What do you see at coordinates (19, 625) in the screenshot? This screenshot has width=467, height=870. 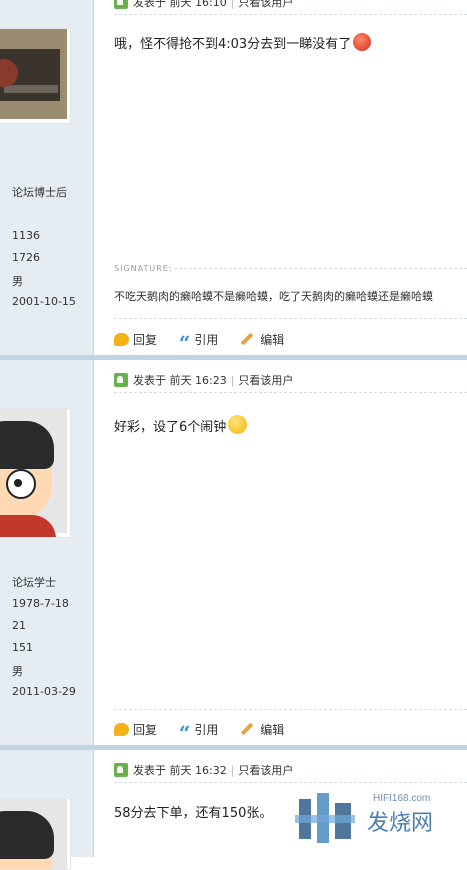 I see `user-stat: 21` at bounding box center [19, 625].